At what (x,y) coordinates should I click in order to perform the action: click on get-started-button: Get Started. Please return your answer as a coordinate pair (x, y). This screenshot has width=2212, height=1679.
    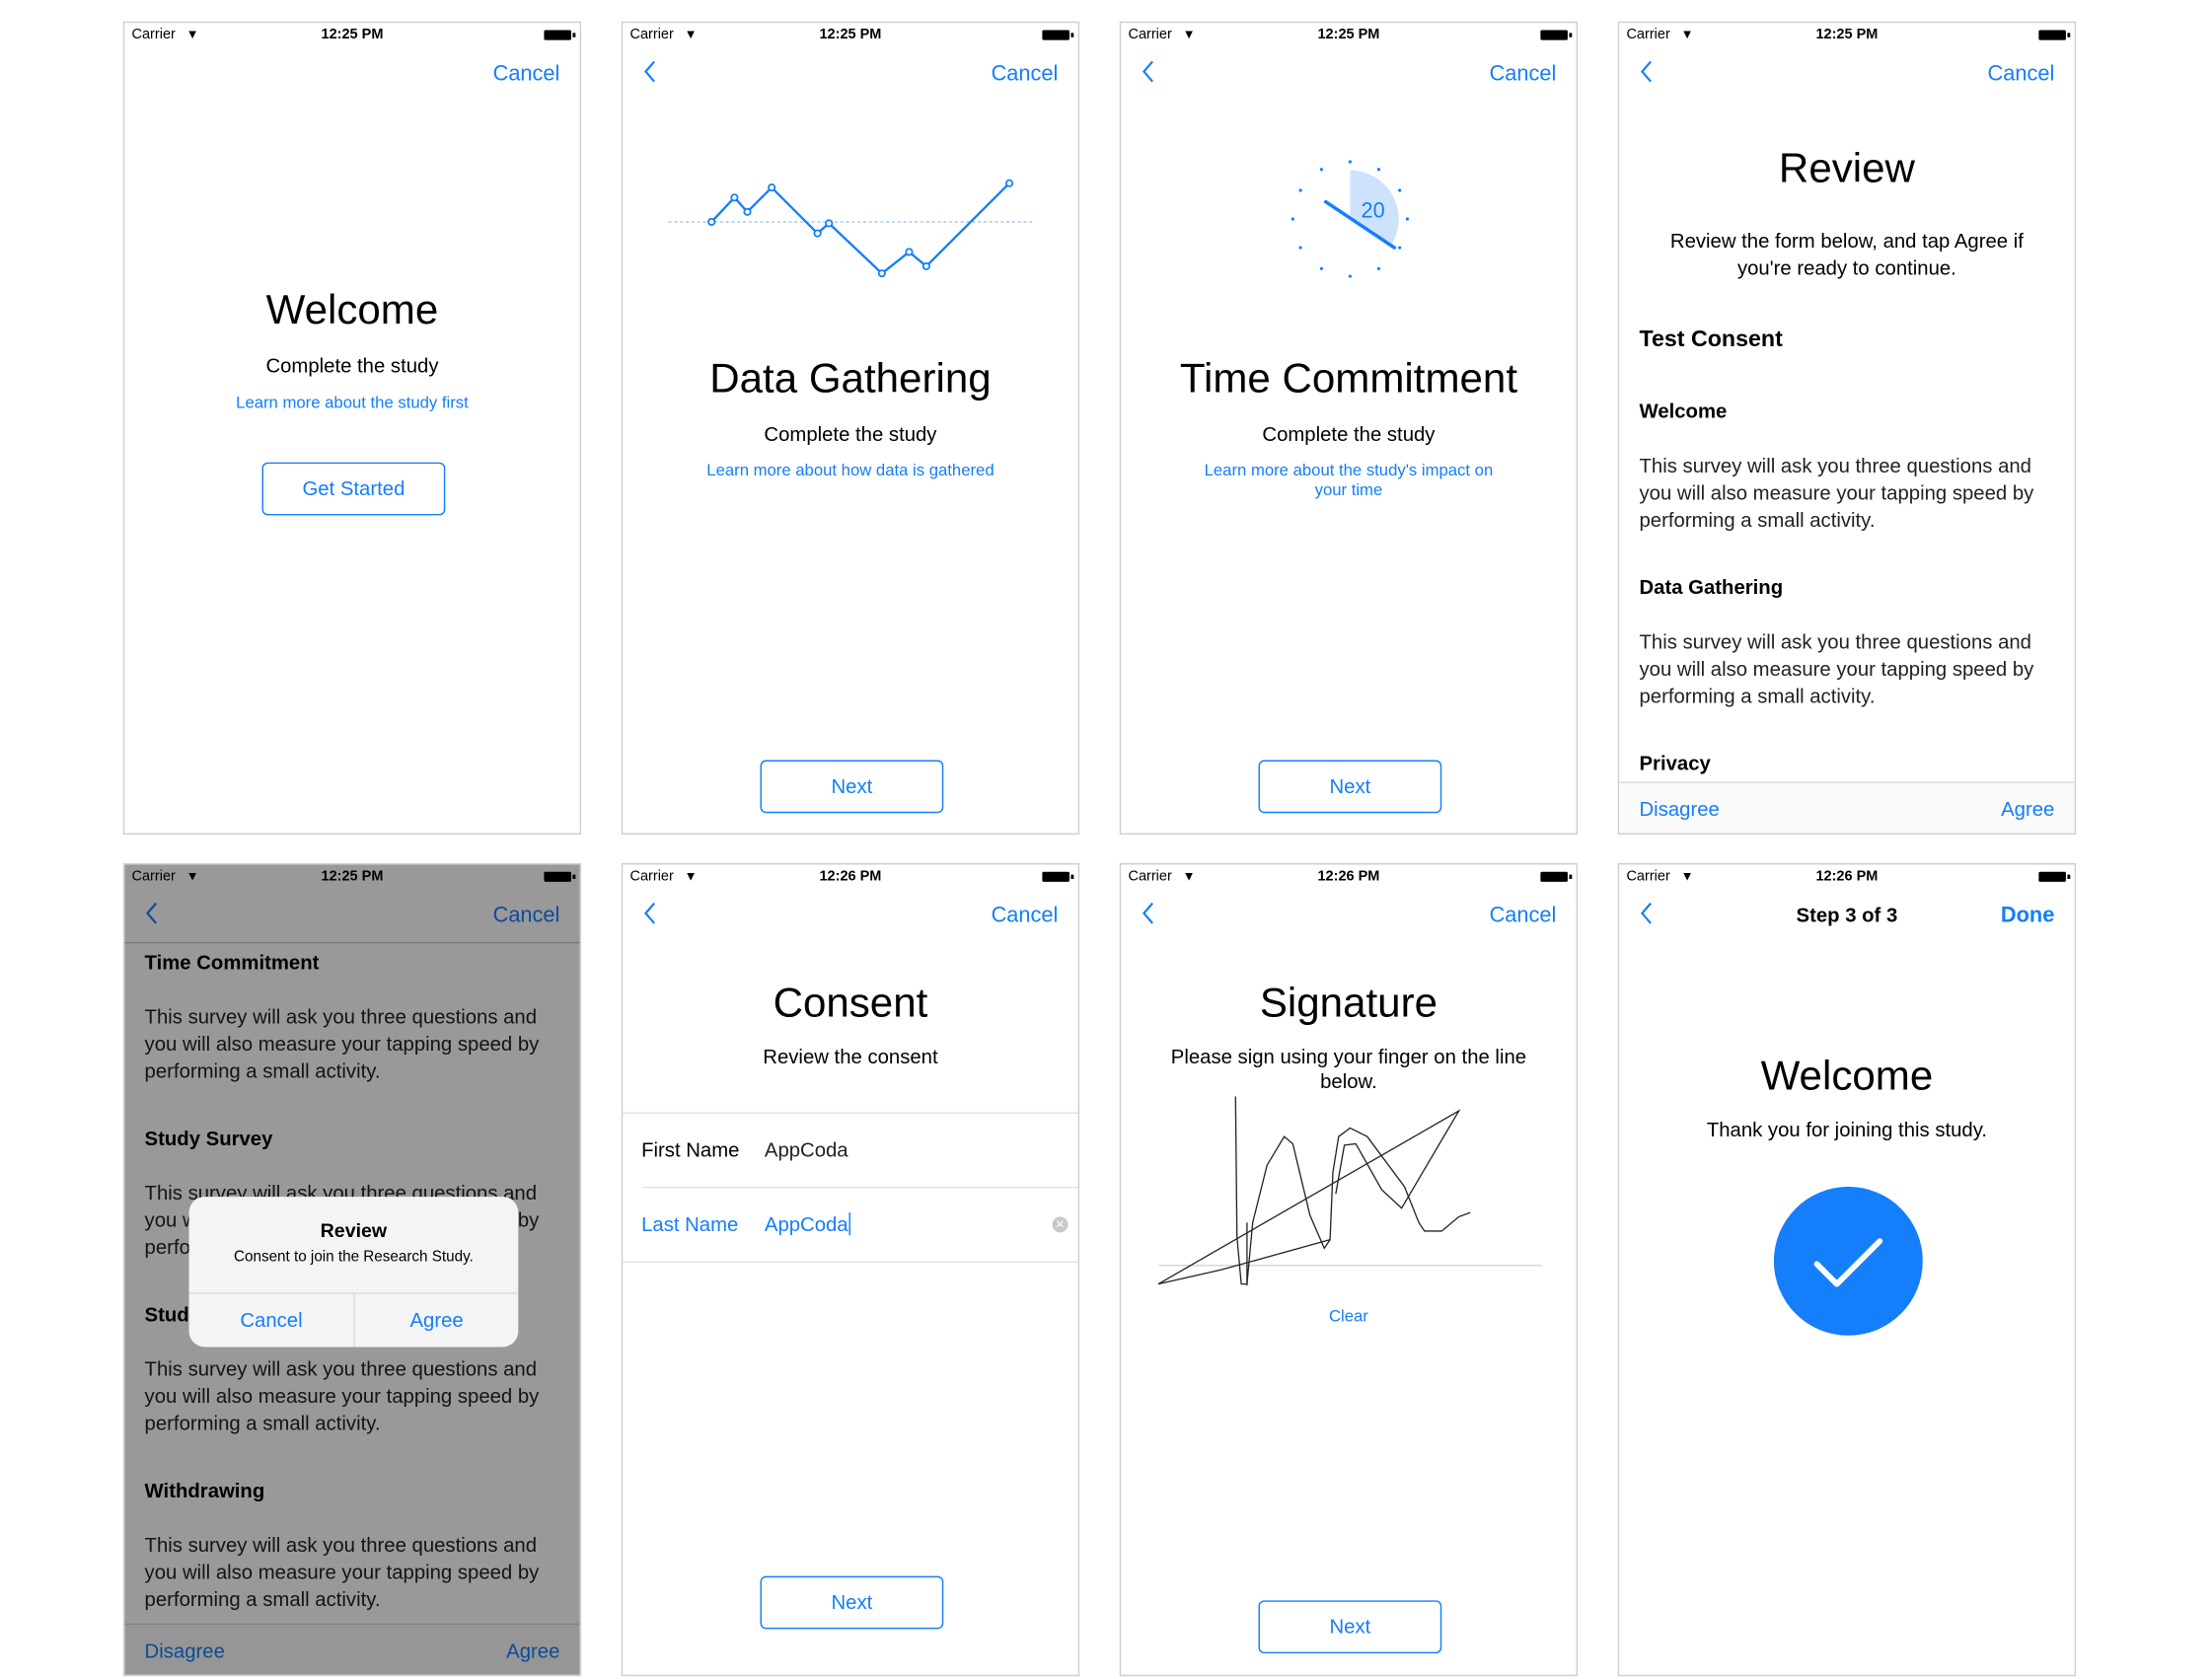
    Looking at the image, I should click on (353, 489).